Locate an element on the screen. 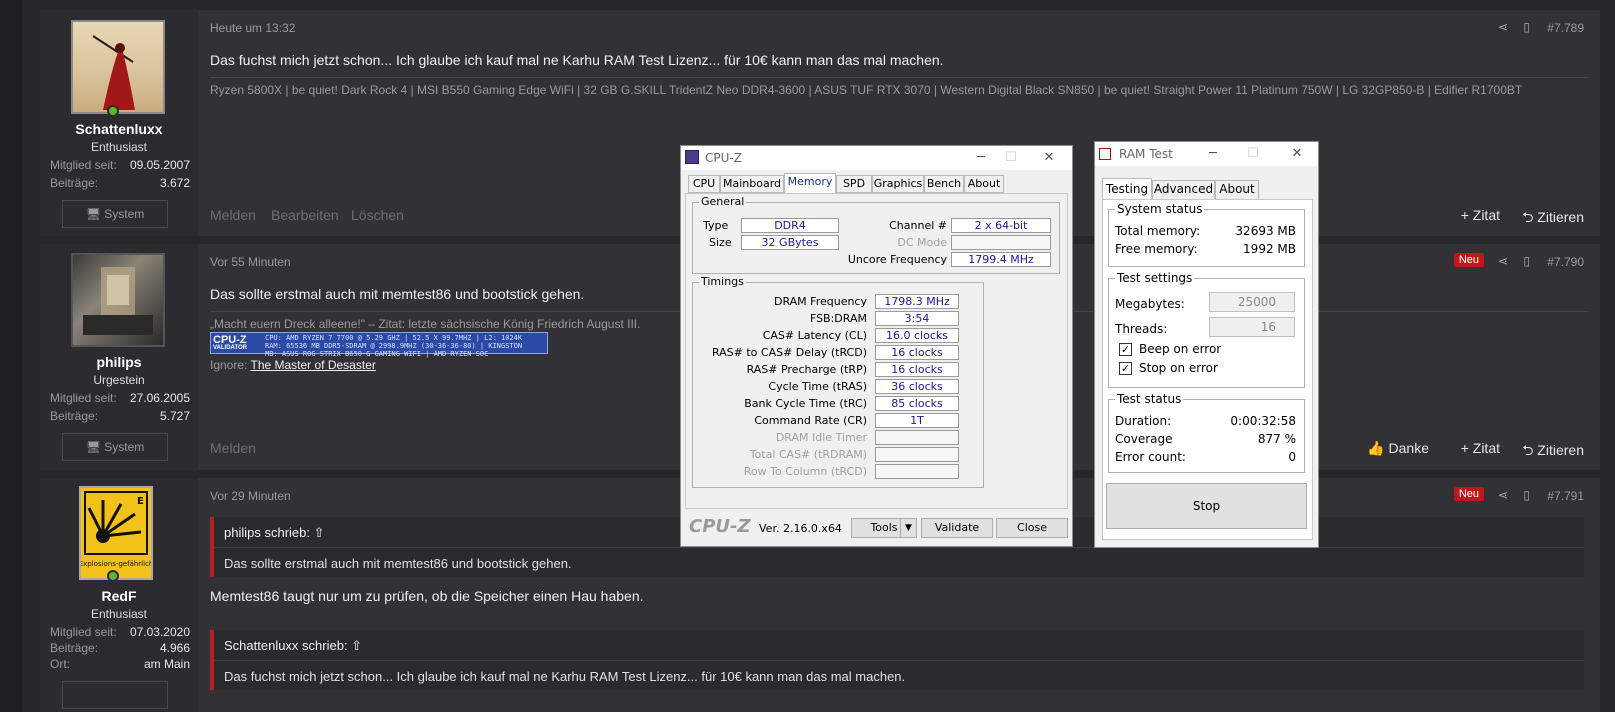  coverage-value: 877 % is located at coordinates (1276, 439).